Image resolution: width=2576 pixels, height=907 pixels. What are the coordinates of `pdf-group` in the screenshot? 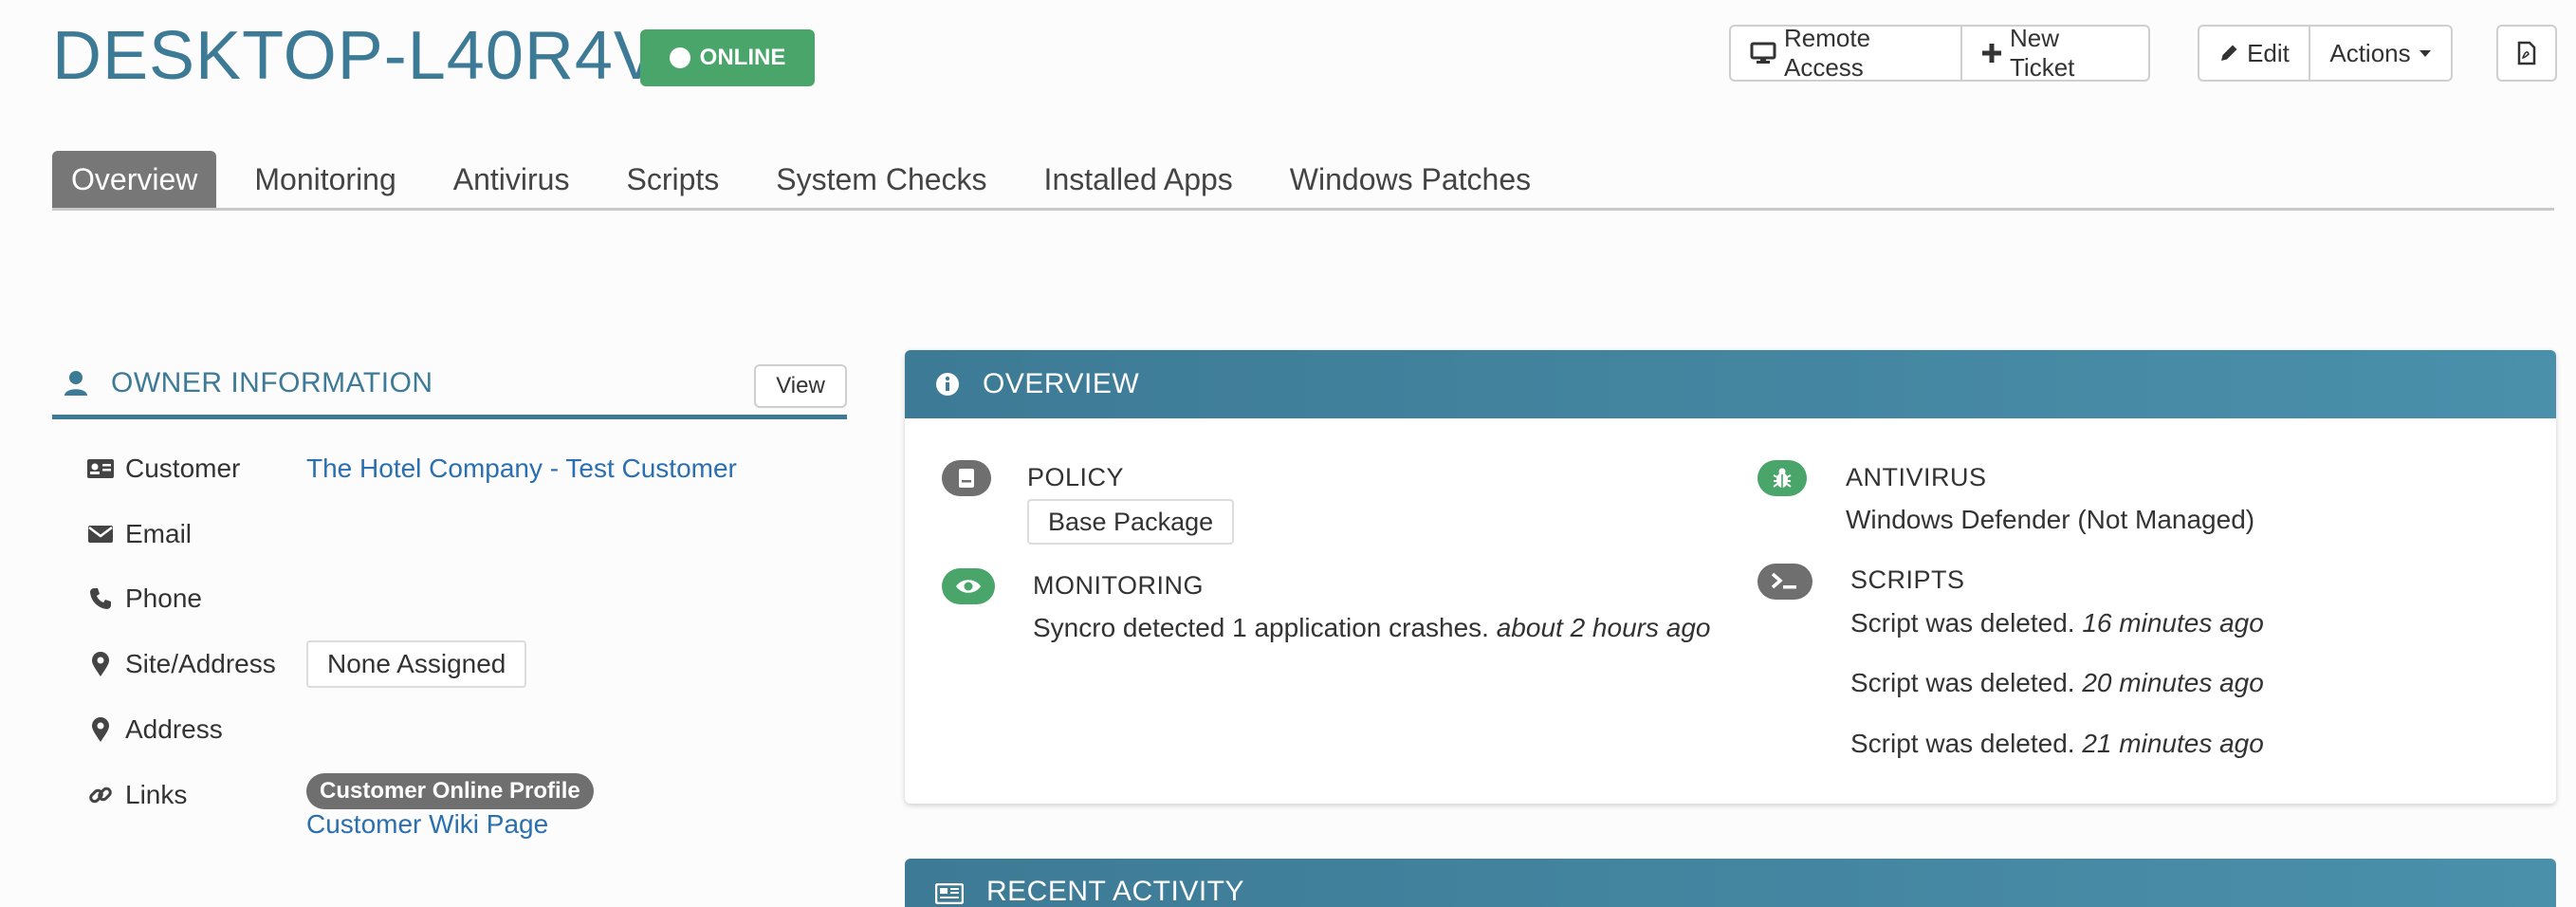 It's located at (2526, 53).